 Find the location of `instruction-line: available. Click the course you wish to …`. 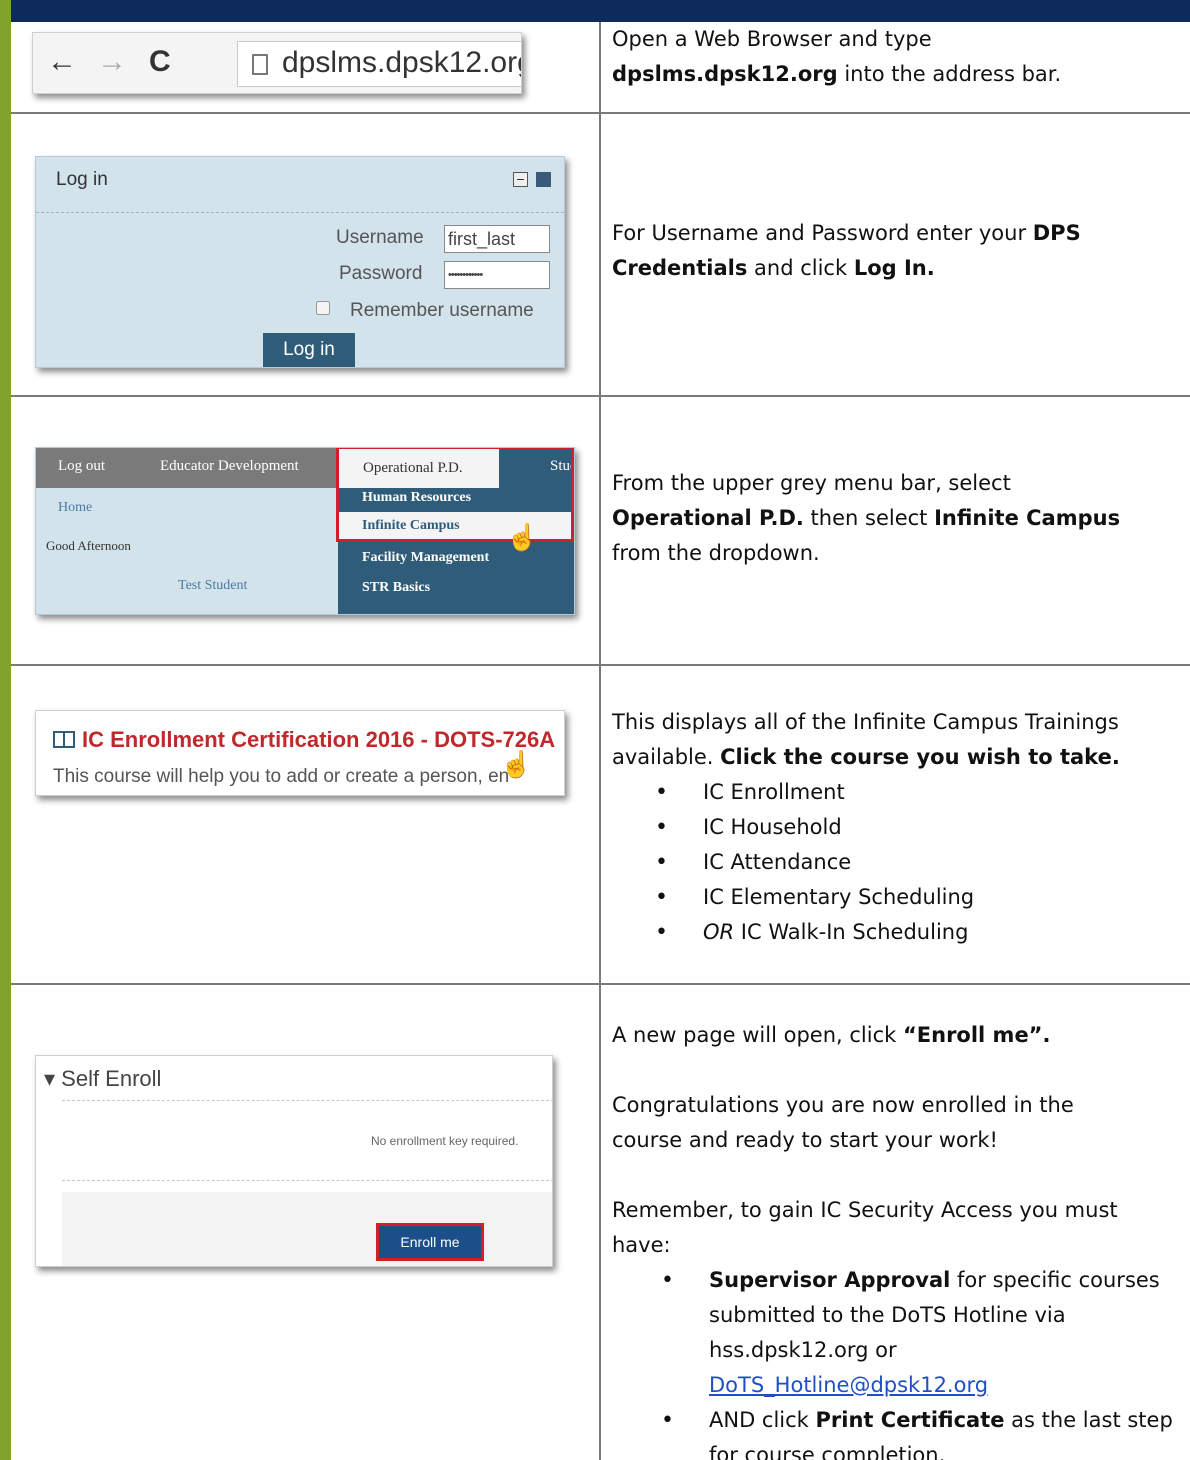

instruction-line: available. Click the course you wish to … is located at coordinates (897, 757).